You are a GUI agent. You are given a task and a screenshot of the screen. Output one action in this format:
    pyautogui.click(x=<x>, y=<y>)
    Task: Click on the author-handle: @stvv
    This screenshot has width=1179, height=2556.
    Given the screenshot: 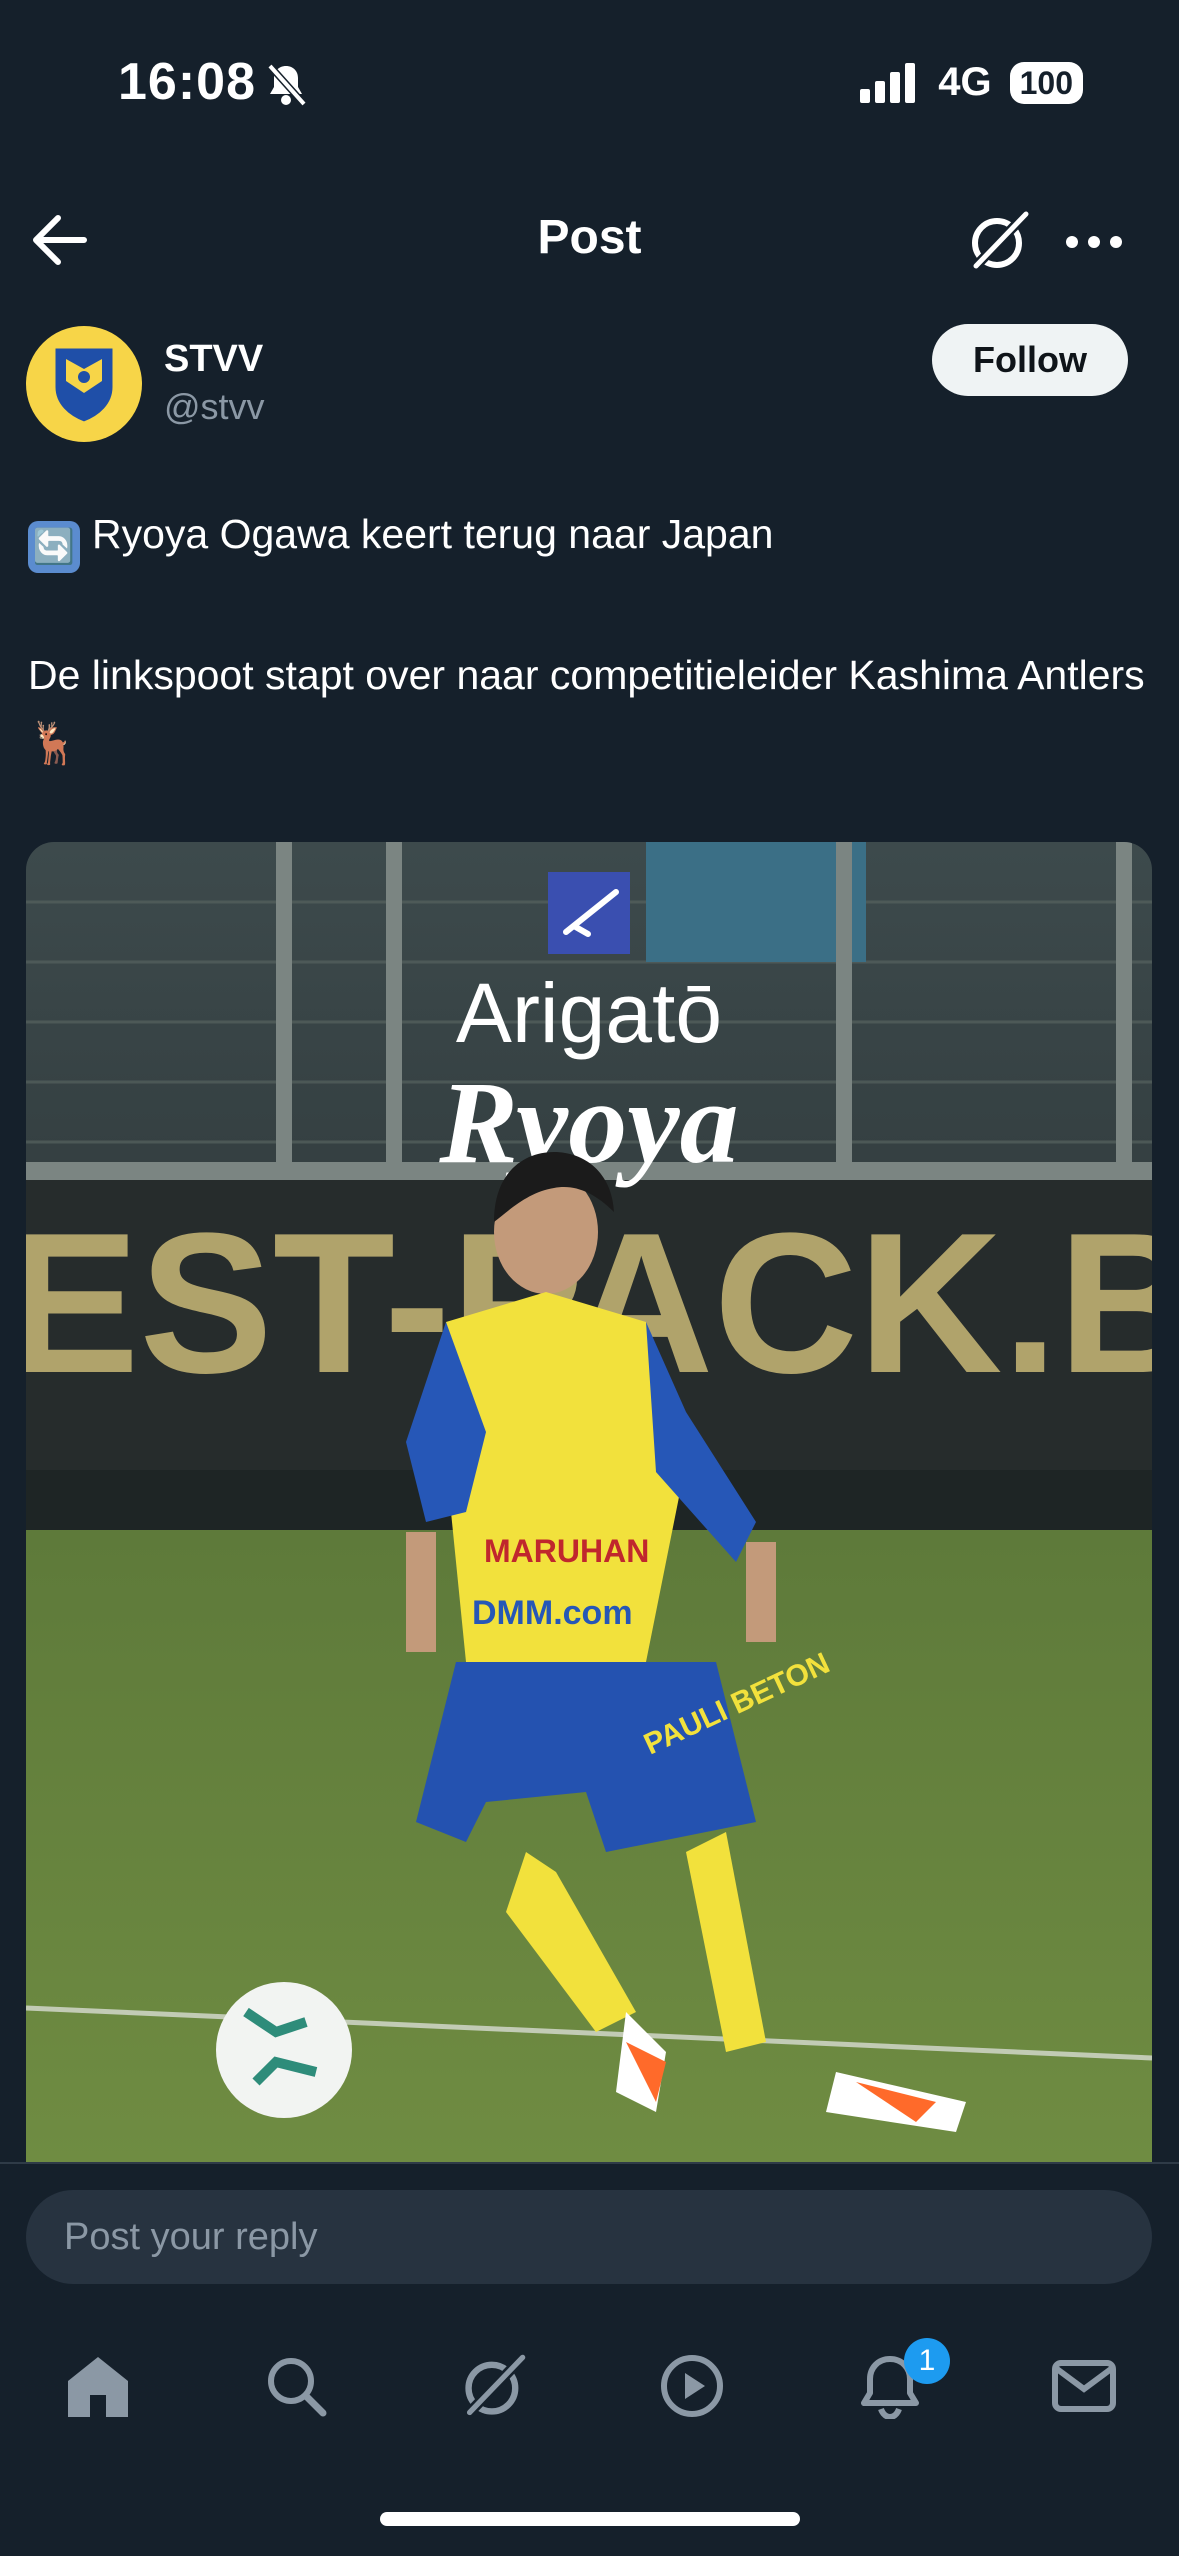 What is the action you would take?
    pyautogui.click(x=214, y=407)
    